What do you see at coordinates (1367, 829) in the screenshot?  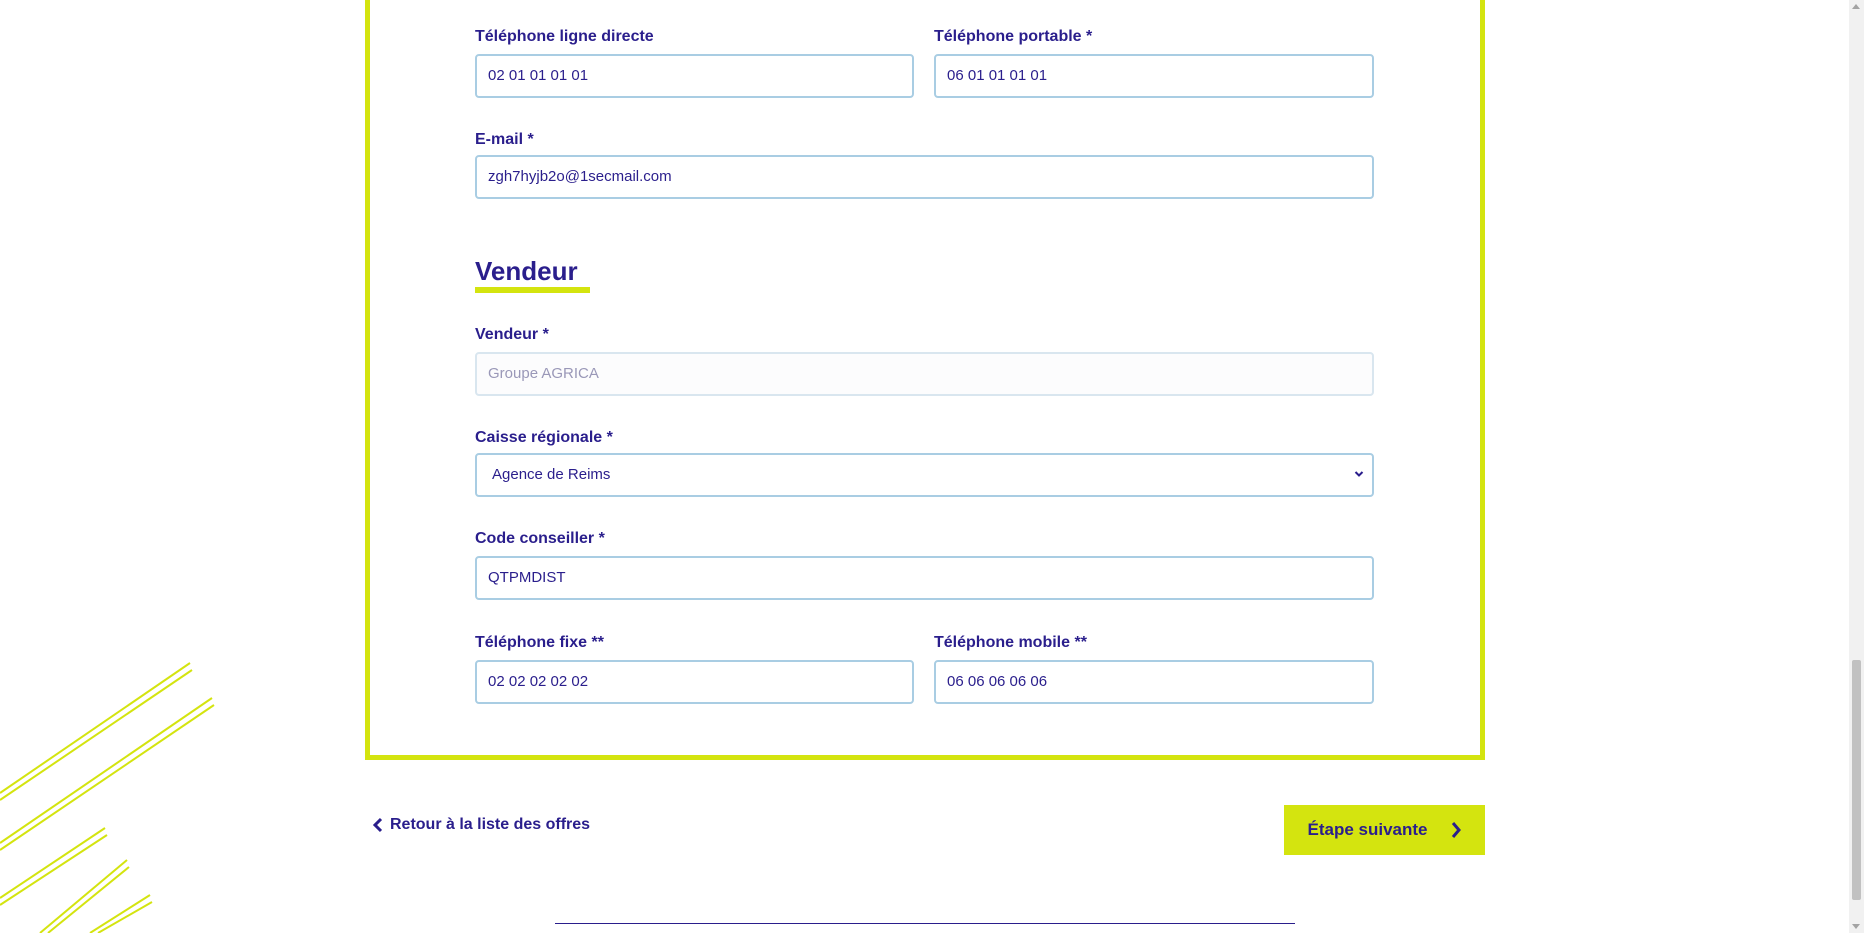 I see `next-step-label: Étape suivante` at bounding box center [1367, 829].